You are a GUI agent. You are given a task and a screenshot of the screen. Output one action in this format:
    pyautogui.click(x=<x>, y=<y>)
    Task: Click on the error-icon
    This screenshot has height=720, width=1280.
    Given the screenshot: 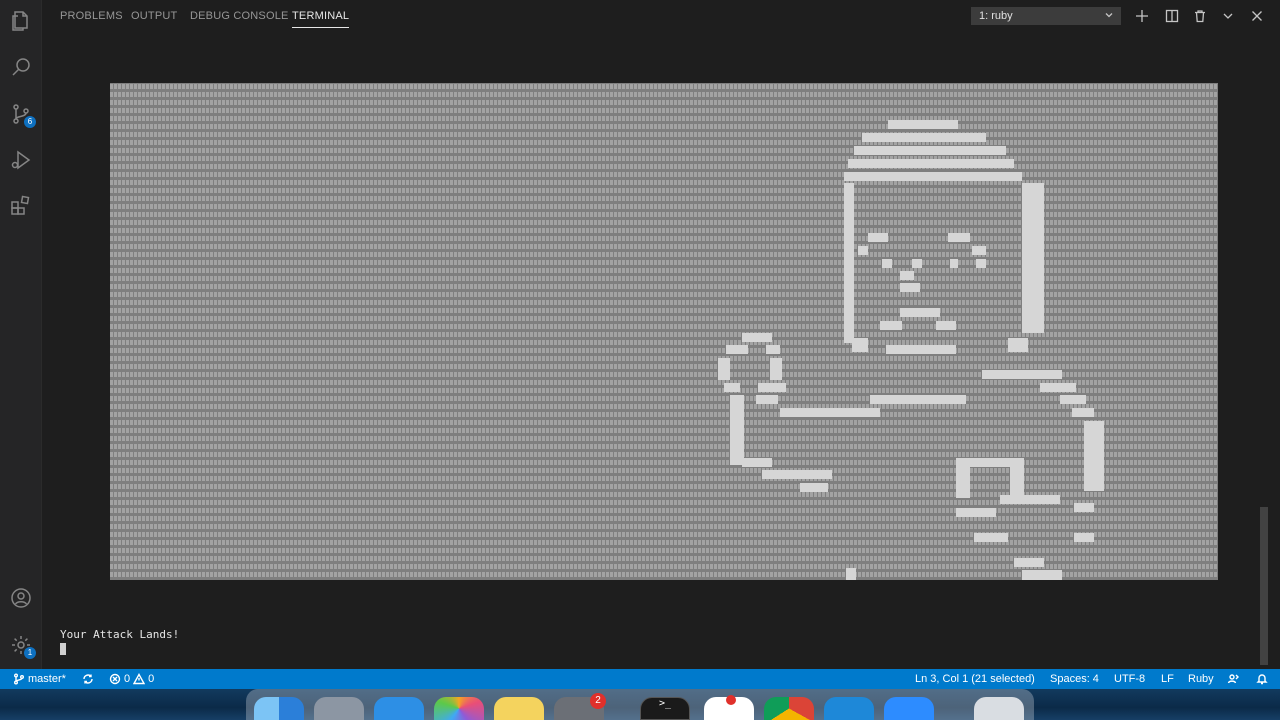 What is the action you would take?
    pyautogui.click(x=115, y=679)
    